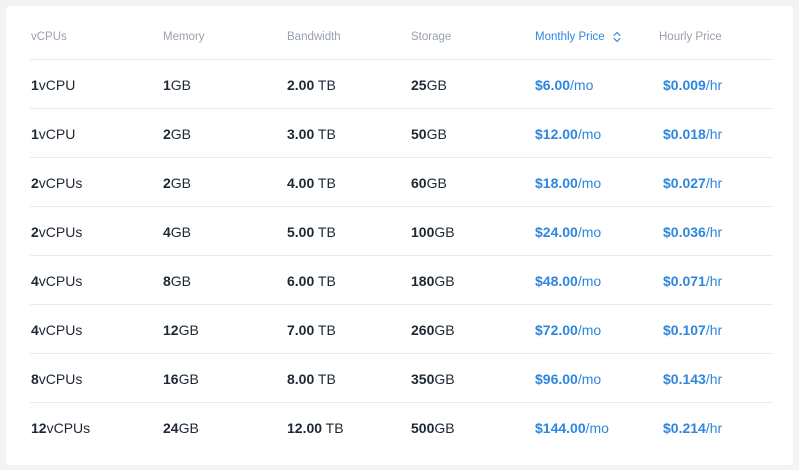 This screenshot has width=799, height=470. What do you see at coordinates (431, 36) in the screenshot?
I see `column-header-label: Storage` at bounding box center [431, 36].